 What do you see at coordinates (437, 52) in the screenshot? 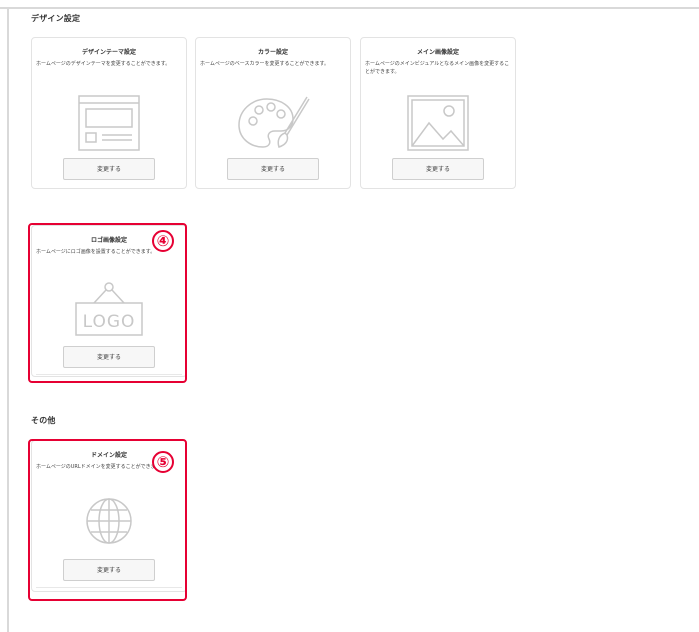
I see `card-title: メイン画像設定` at bounding box center [437, 52].